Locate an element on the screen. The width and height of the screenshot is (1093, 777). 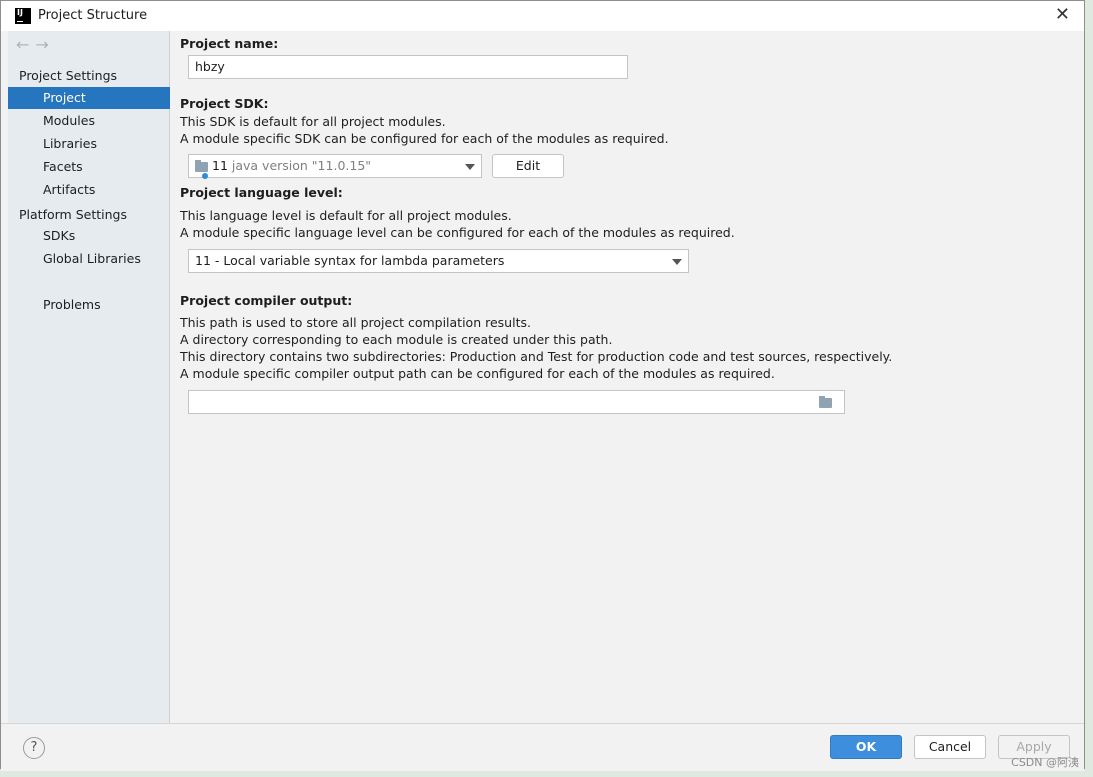
back-arrow-icon: ← is located at coordinates (22, 44).